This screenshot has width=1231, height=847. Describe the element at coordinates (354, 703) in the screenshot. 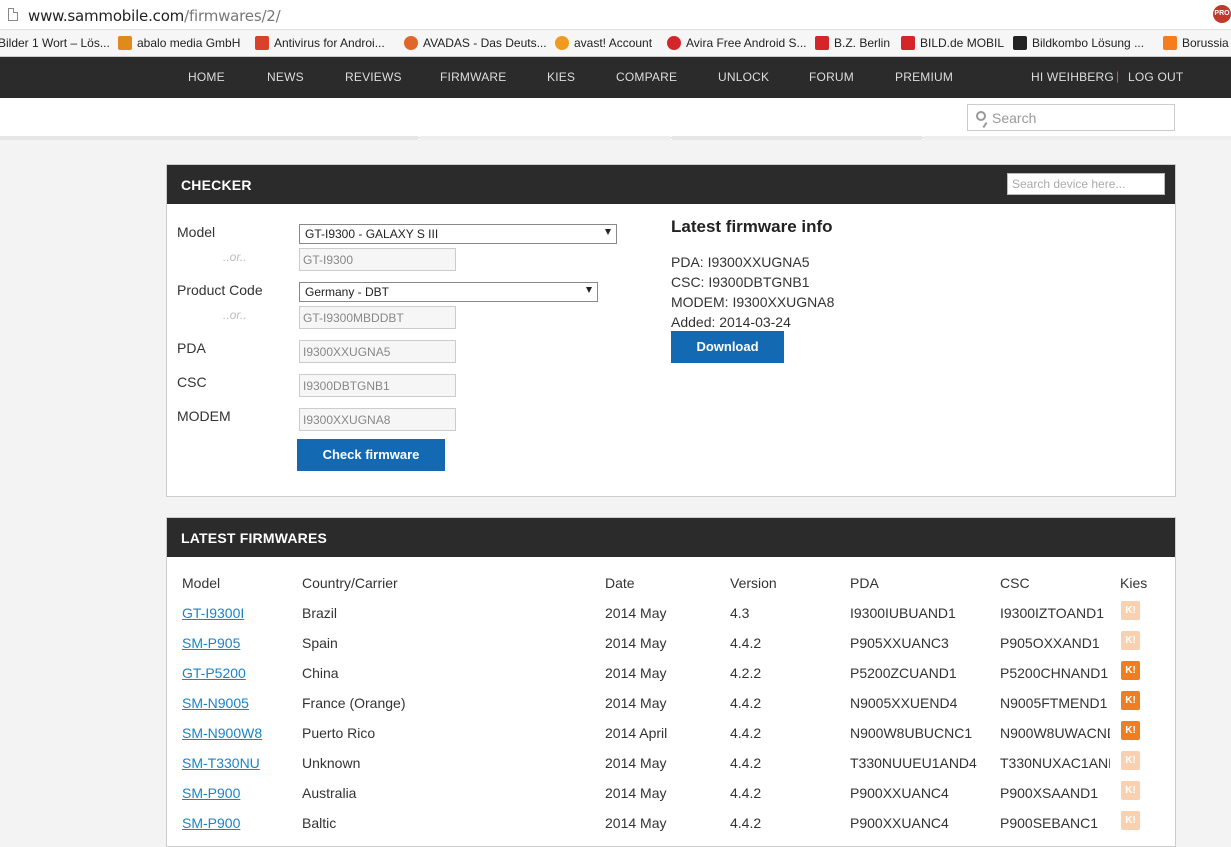

I see `country-cell: France (Orange)` at that location.